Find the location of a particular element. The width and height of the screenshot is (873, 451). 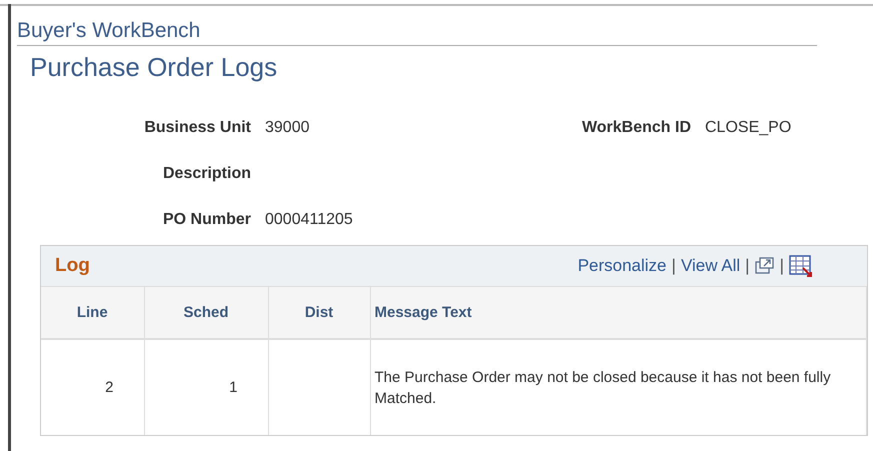

column-header: Line is located at coordinates (92, 313).